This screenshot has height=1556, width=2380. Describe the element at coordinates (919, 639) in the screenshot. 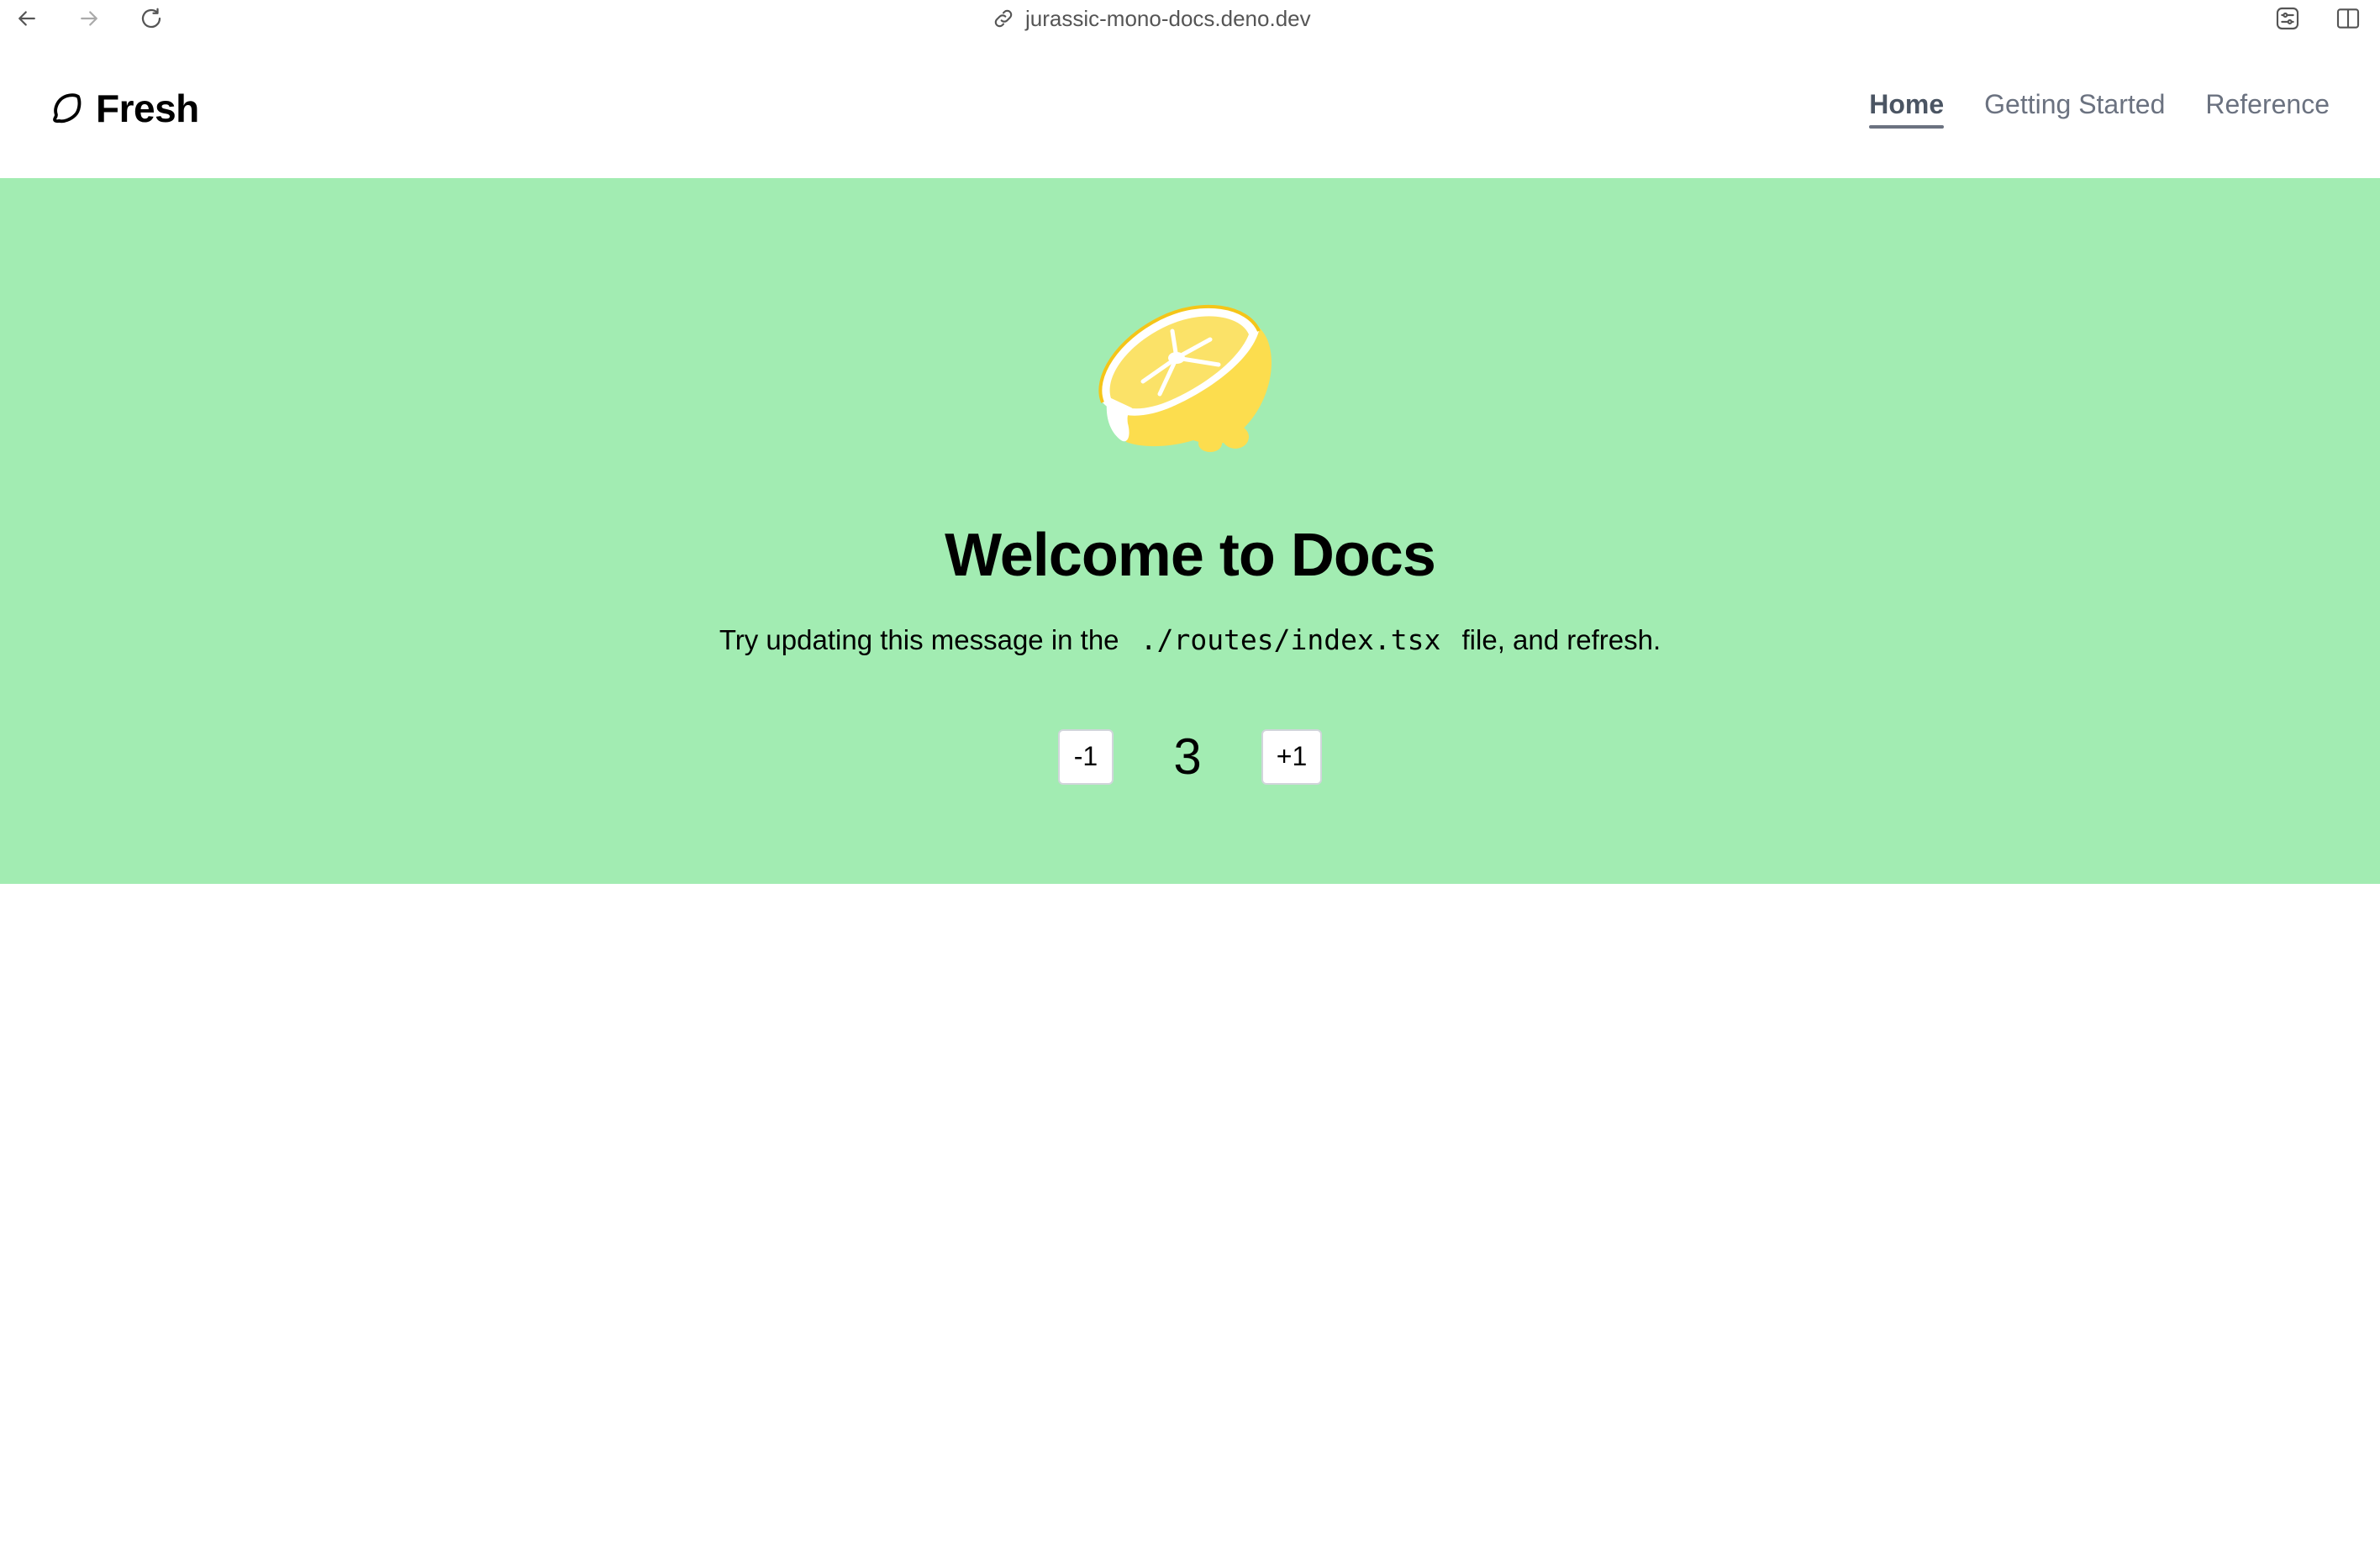

I see `subtitle-text-before: Try updating this message in the` at that location.